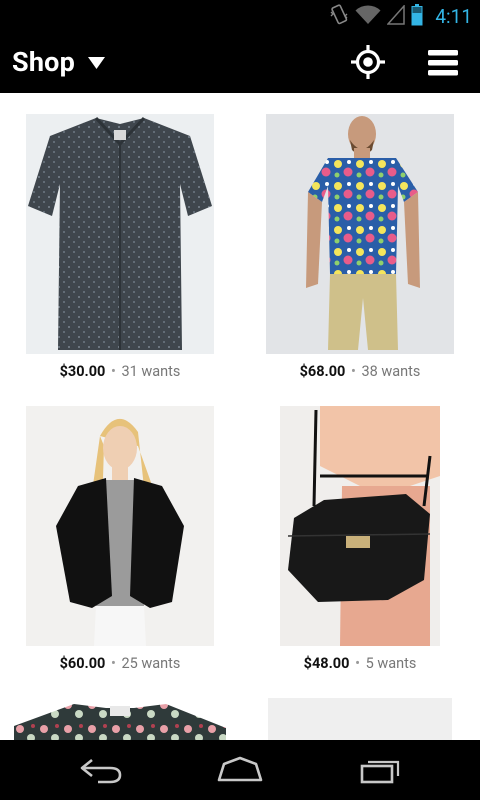 The image size is (480, 800). I want to click on product-price: $68.00, so click(322, 371).